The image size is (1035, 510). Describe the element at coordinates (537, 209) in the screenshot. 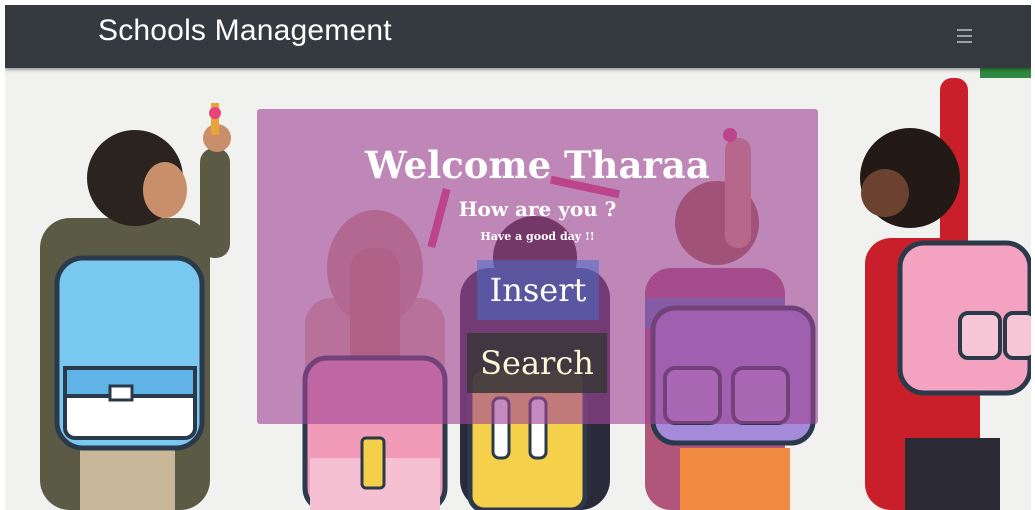

I see `welcome-subtitle: How are you ?` at that location.